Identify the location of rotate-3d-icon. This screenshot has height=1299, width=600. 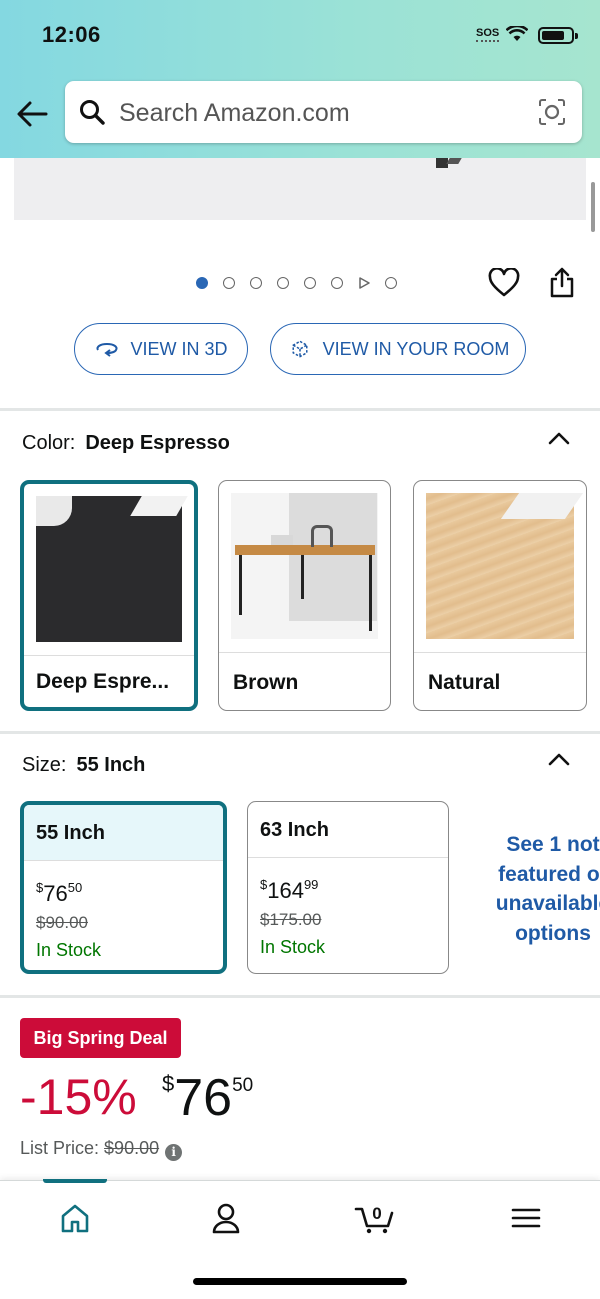
(107, 349).